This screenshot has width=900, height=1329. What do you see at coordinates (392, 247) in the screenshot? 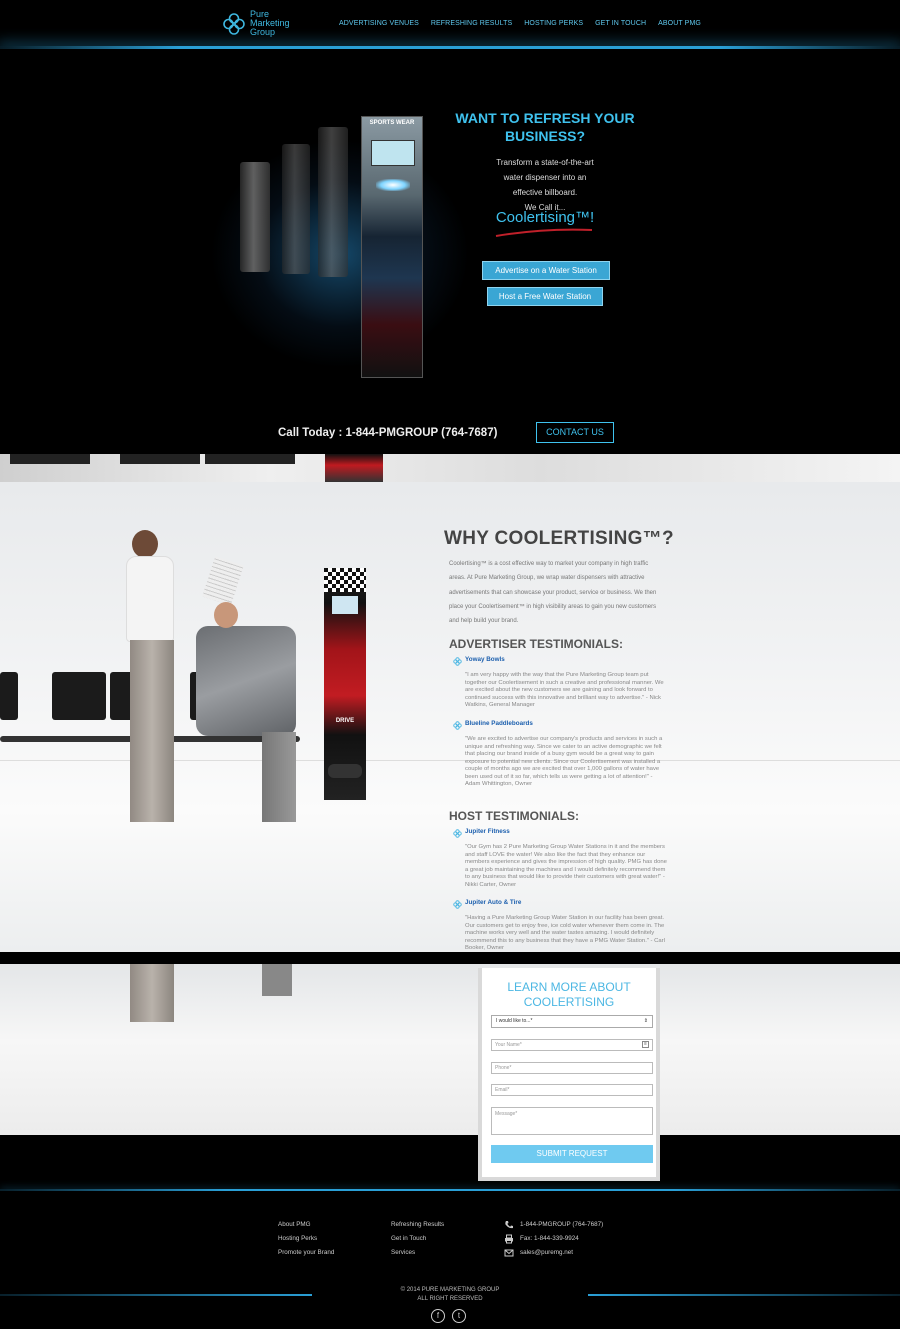
I see `water-dispenser-image: SPORTS WEAR` at bounding box center [392, 247].